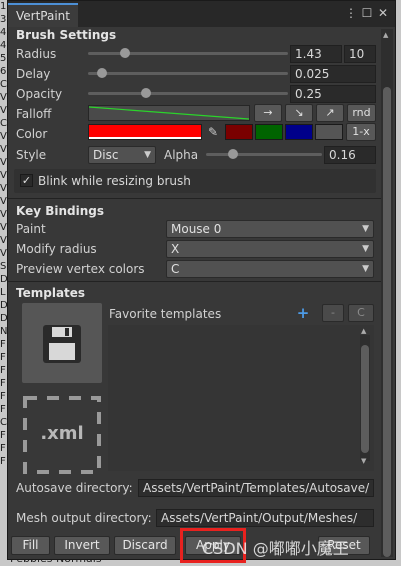 This screenshot has height=566, width=401. Describe the element at coordinates (36, 54) in the screenshot. I see `radius-label: Radius` at that location.